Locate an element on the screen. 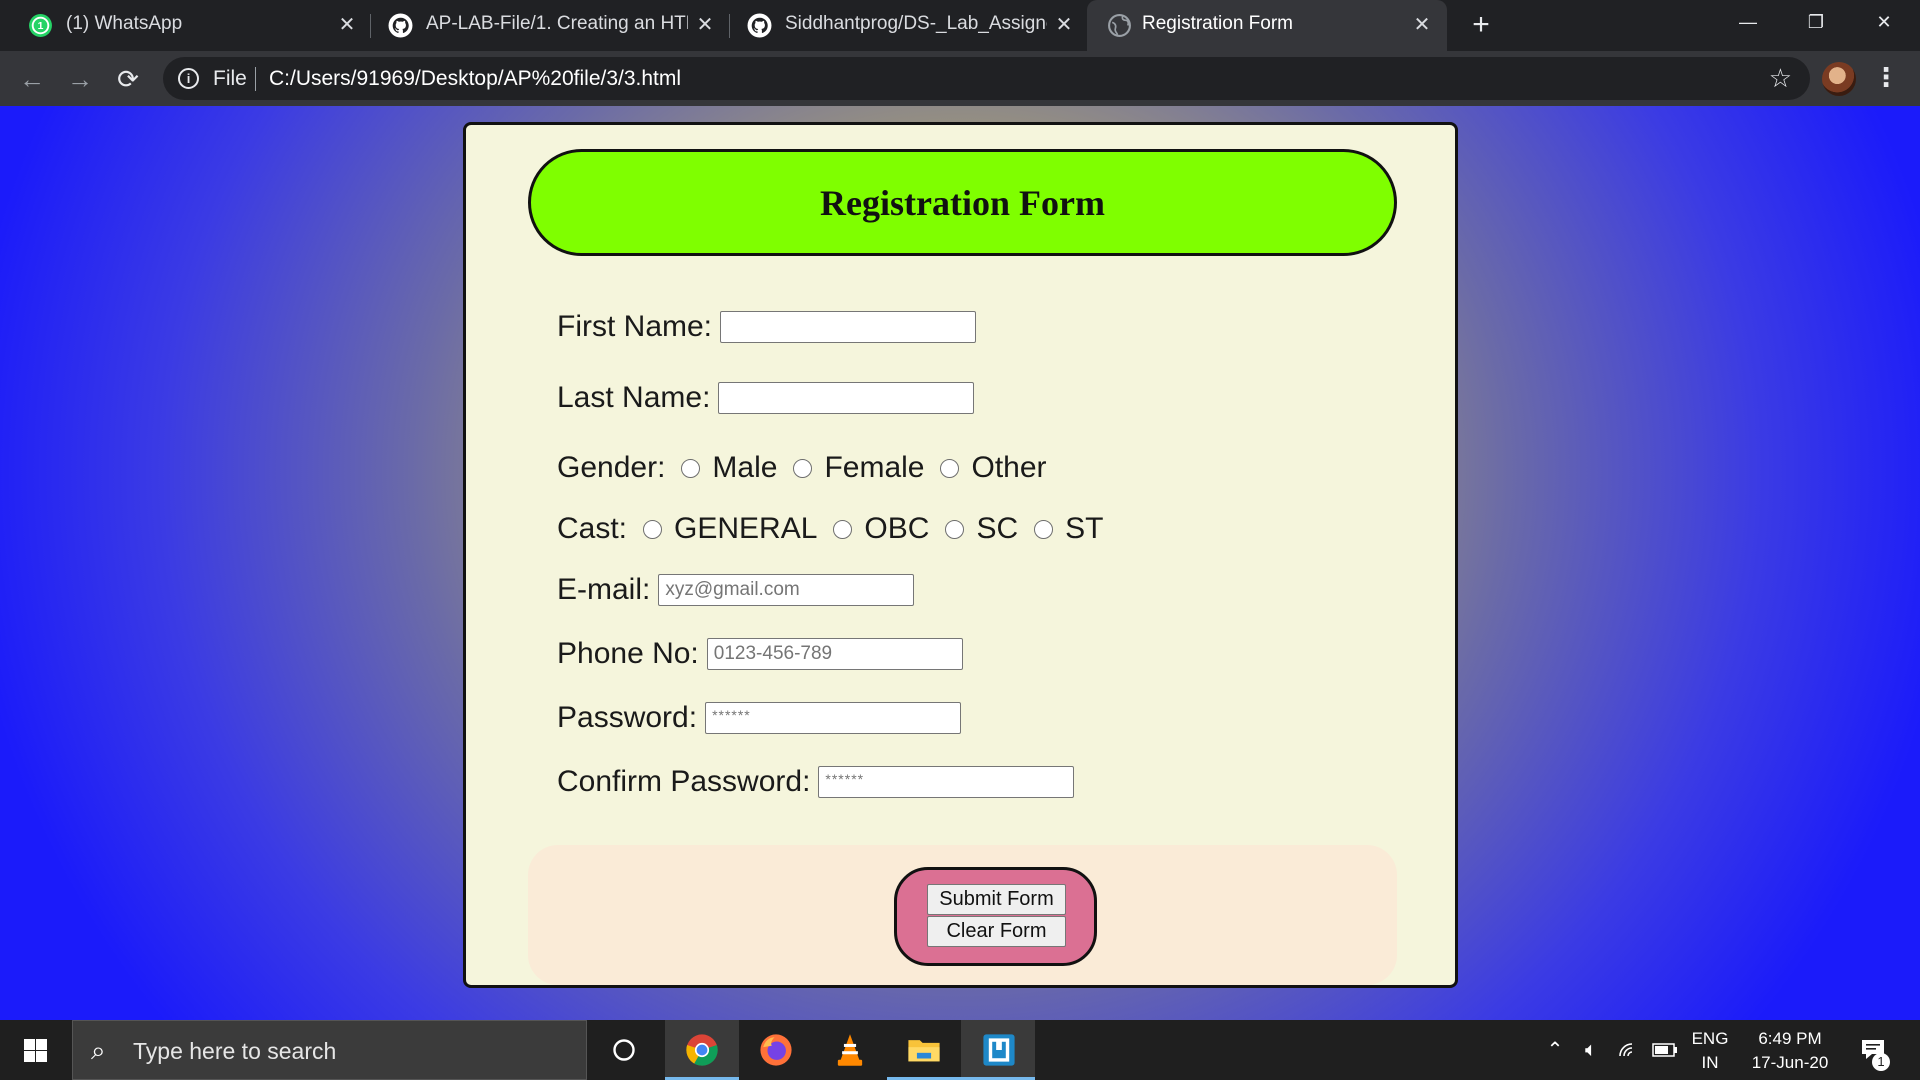 The width and height of the screenshot is (1920, 1080). language-indicator: ENG IN is located at coordinates (1710, 1050).